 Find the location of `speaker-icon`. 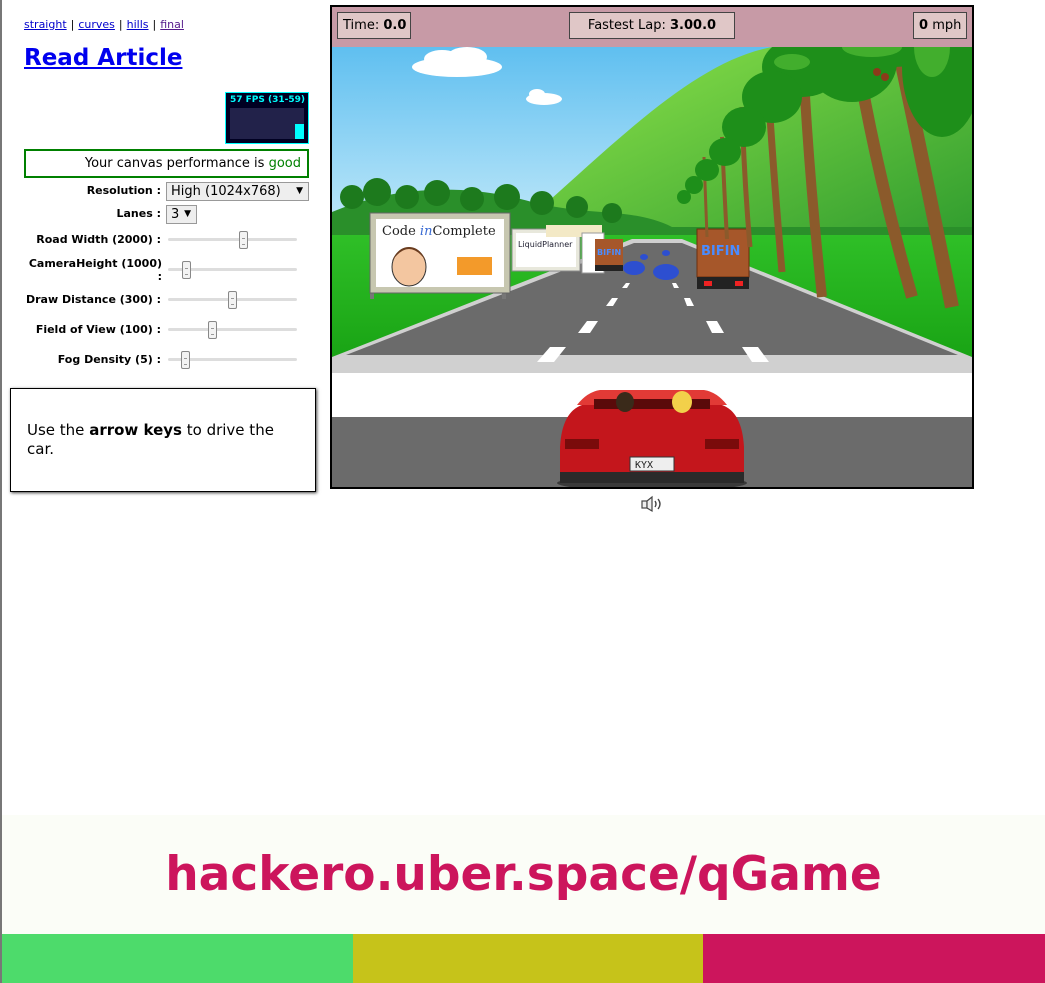

speaker-icon is located at coordinates (652, 504).